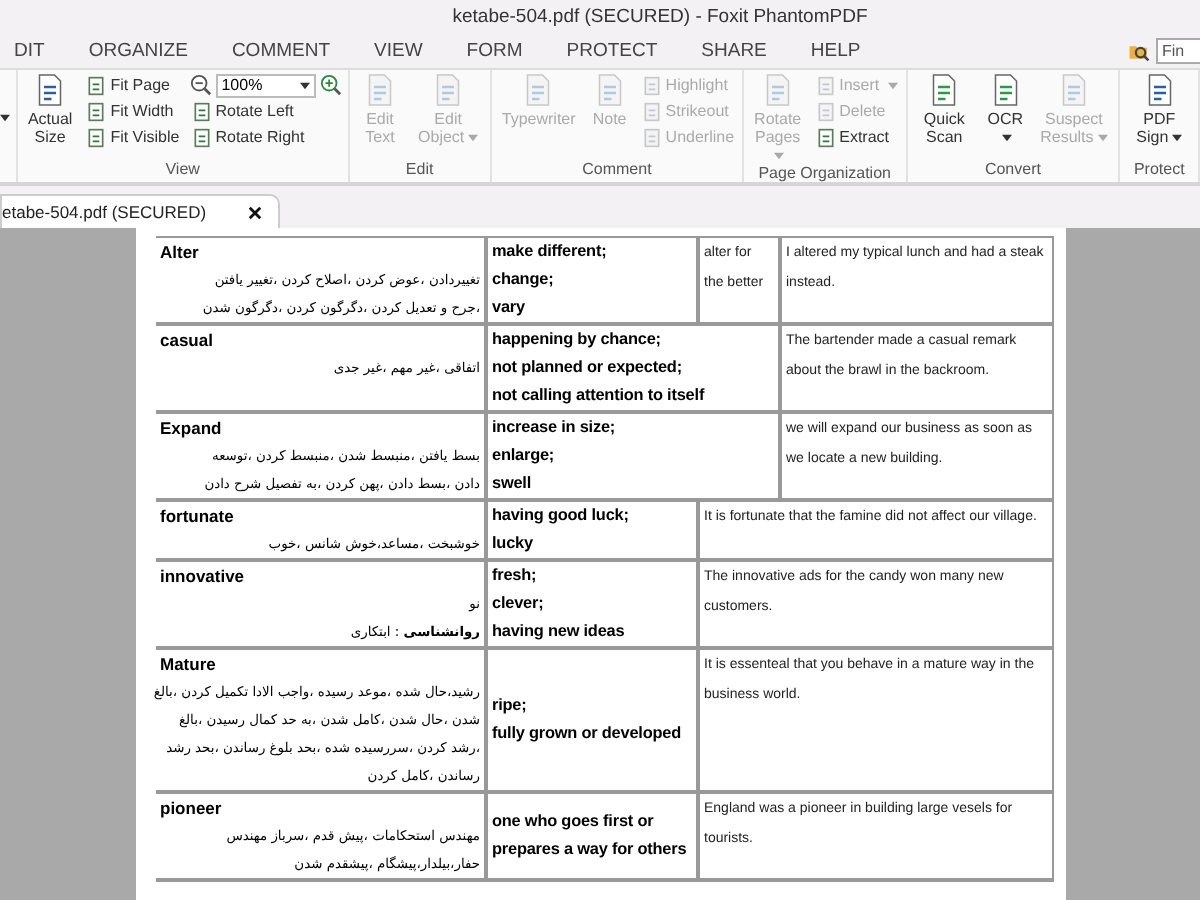 This screenshot has height=900, width=1200. I want to click on definition: fully grown or developed, so click(587, 734).